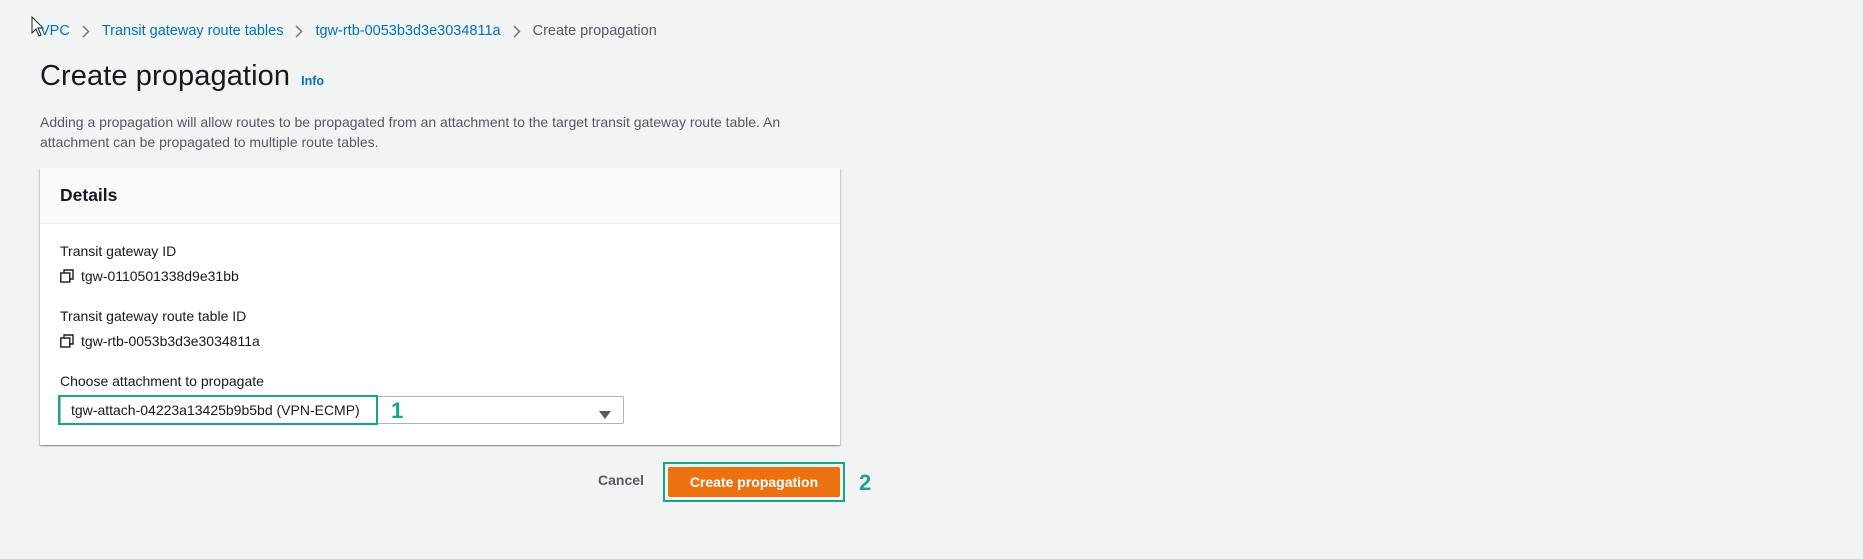 Image resolution: width=1863 pixels, height=559 pixels. What do you see at coordinates (594, 31) in the screenshot?
I see `breadcrumb-current: Create propagation` at bounding box center [594, 31].